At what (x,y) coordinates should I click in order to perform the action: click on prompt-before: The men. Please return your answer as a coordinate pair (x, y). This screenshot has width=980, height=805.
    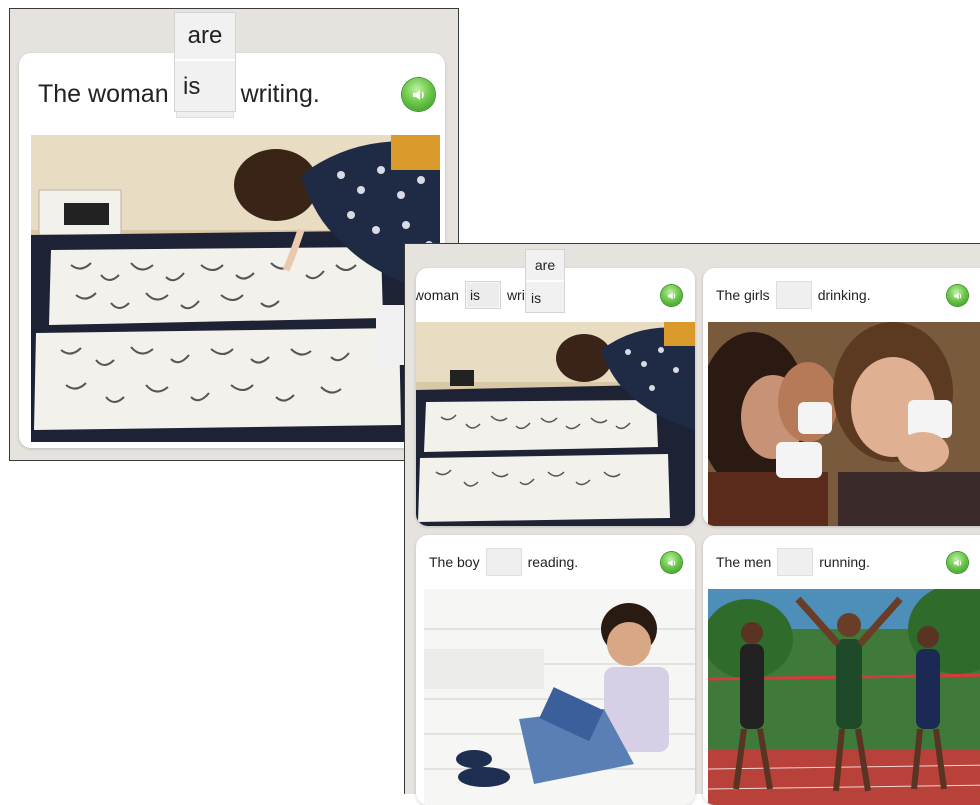
    Looking at the image, I should click on (744, 562).